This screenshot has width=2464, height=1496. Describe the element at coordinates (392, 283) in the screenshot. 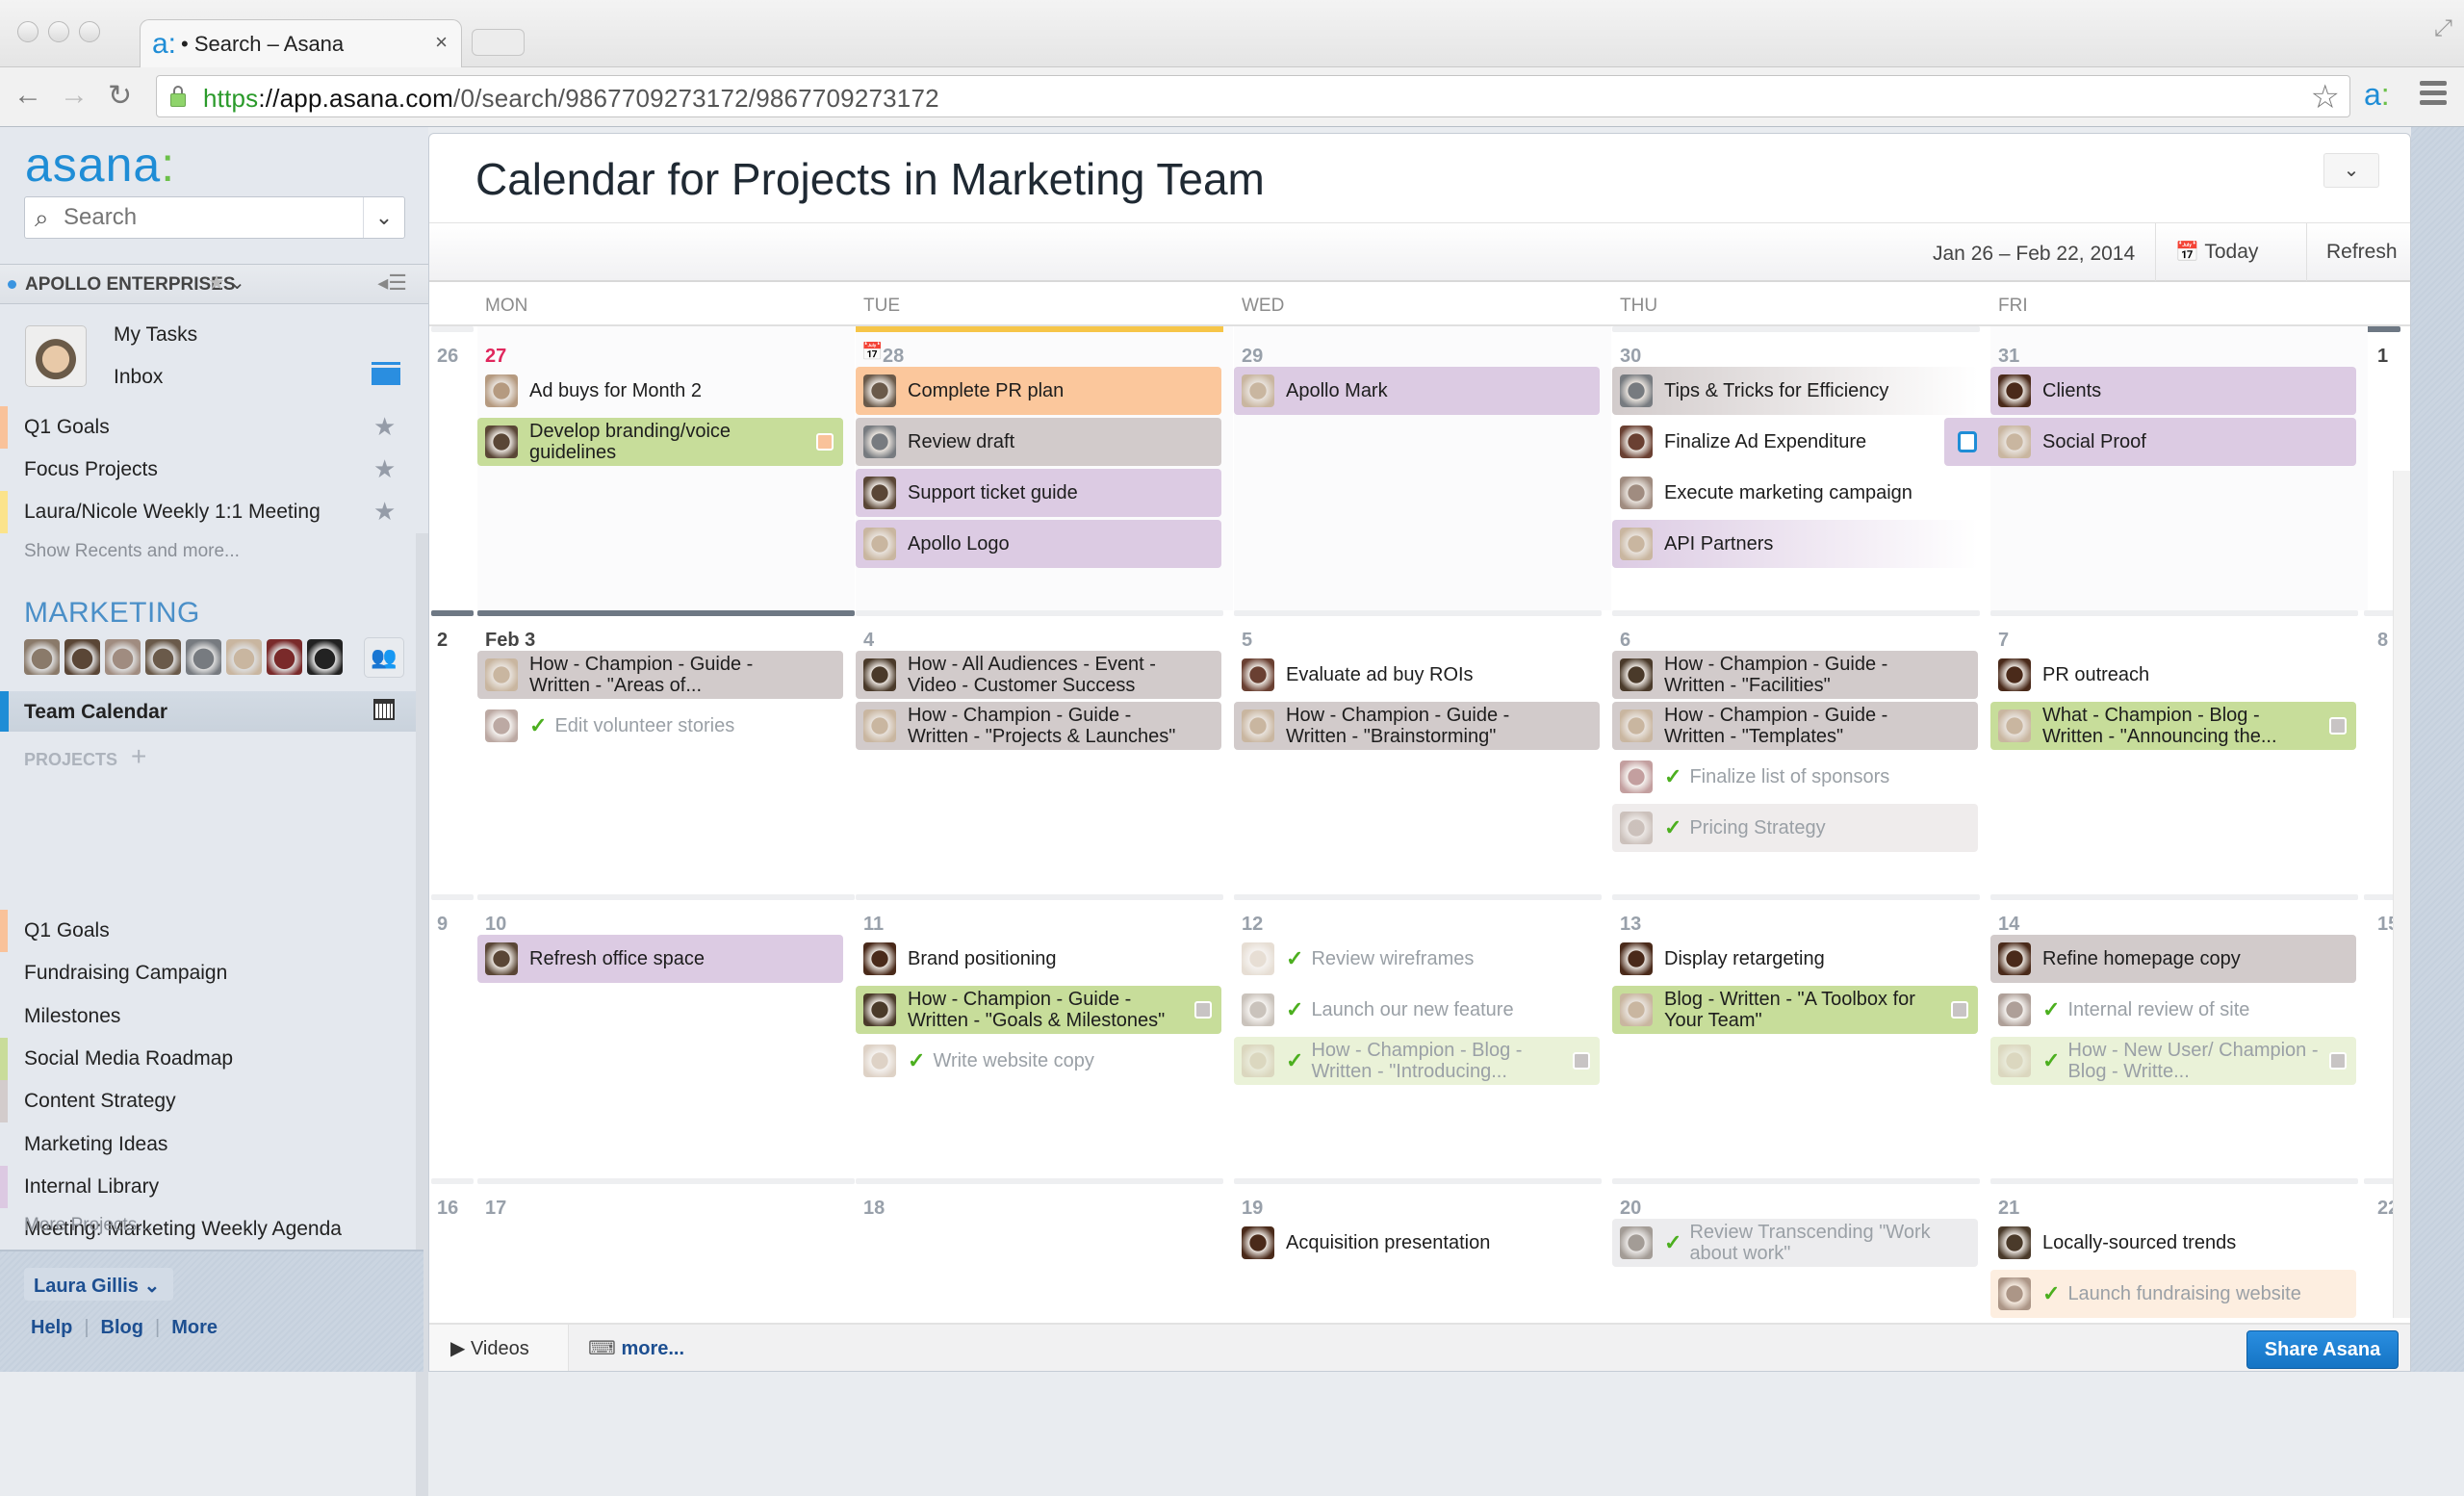

I see `collapse-sidebar-icon: ◂☰` at that location.